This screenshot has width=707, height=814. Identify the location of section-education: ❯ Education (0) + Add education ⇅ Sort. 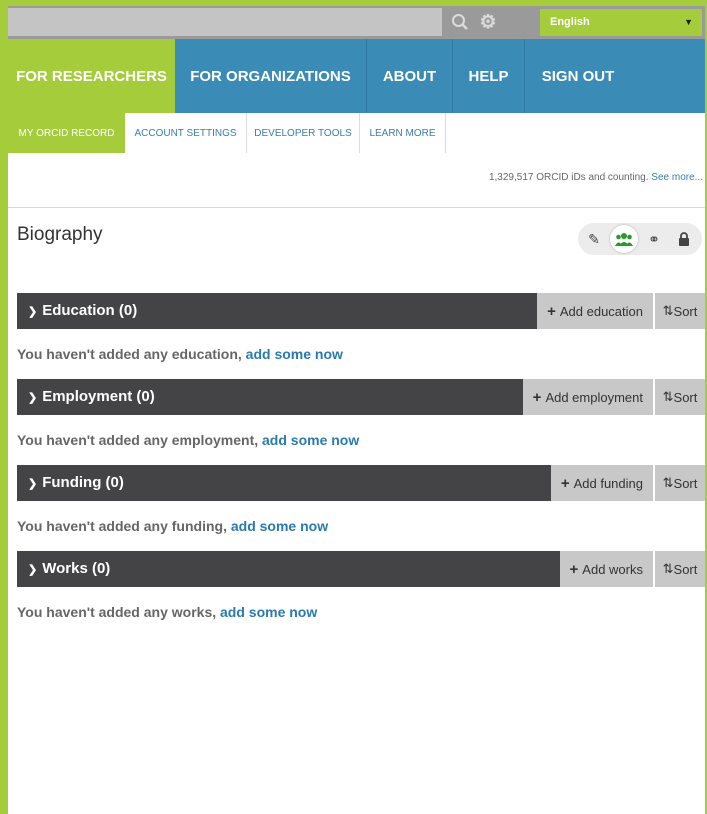
(361, 311).